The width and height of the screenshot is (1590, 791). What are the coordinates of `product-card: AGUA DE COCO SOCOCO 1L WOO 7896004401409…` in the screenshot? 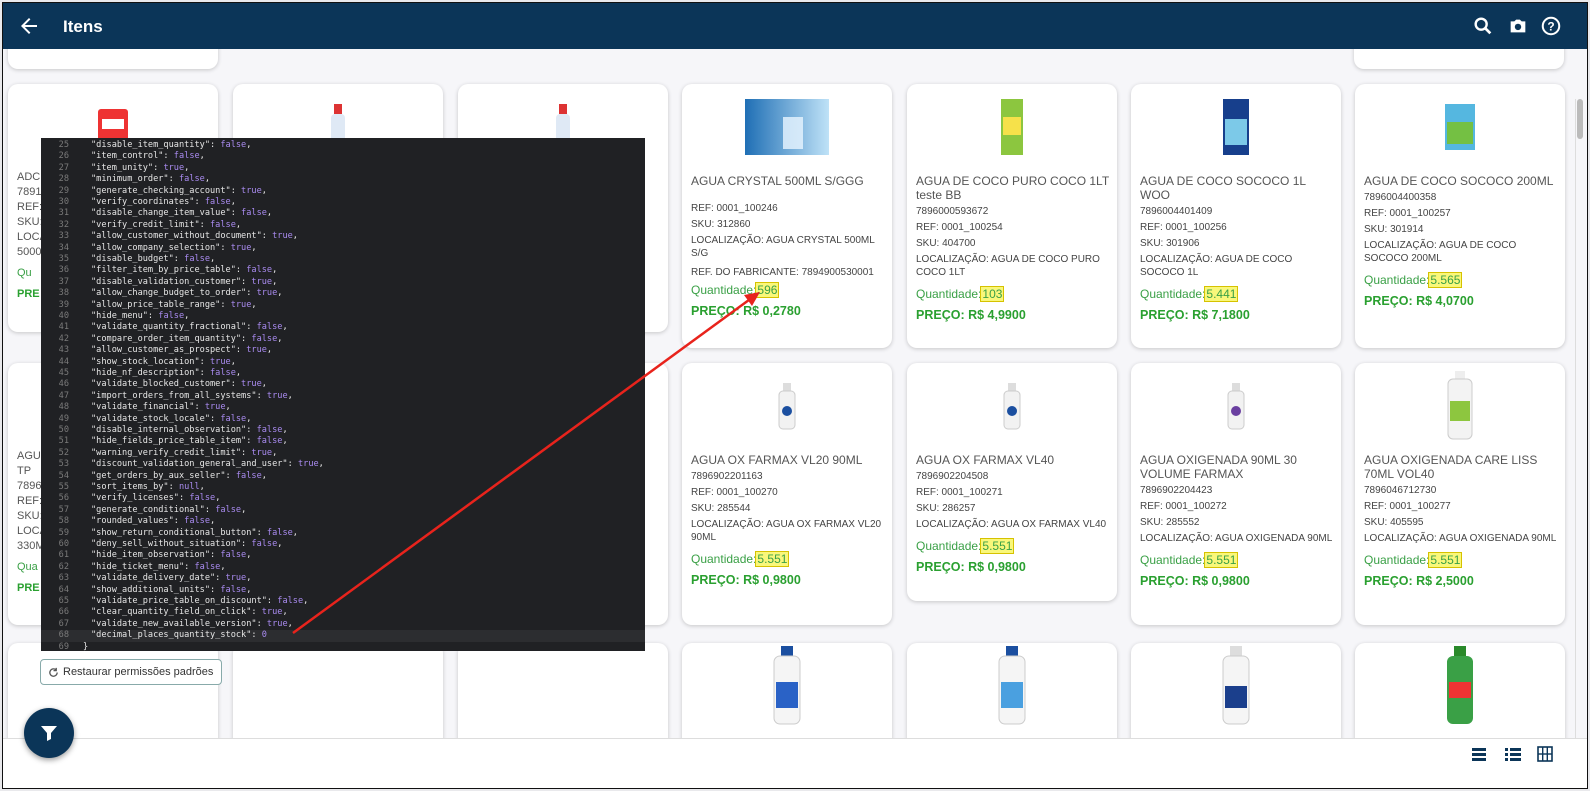 It's located at (1236, 216).